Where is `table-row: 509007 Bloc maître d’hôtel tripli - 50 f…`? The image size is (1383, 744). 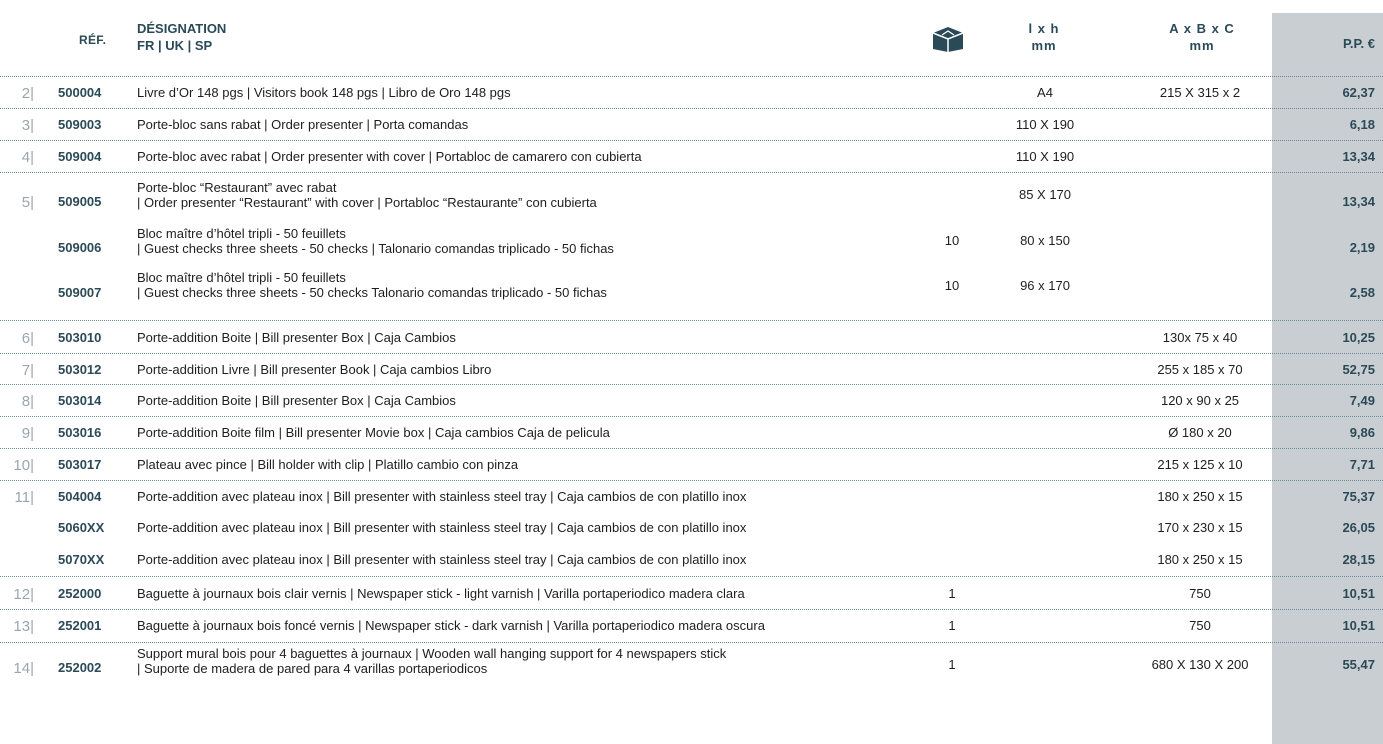 table-row: 509007 Bloc maître d’hôtel tripli - 50 f… is located at coordinates (691, 292).